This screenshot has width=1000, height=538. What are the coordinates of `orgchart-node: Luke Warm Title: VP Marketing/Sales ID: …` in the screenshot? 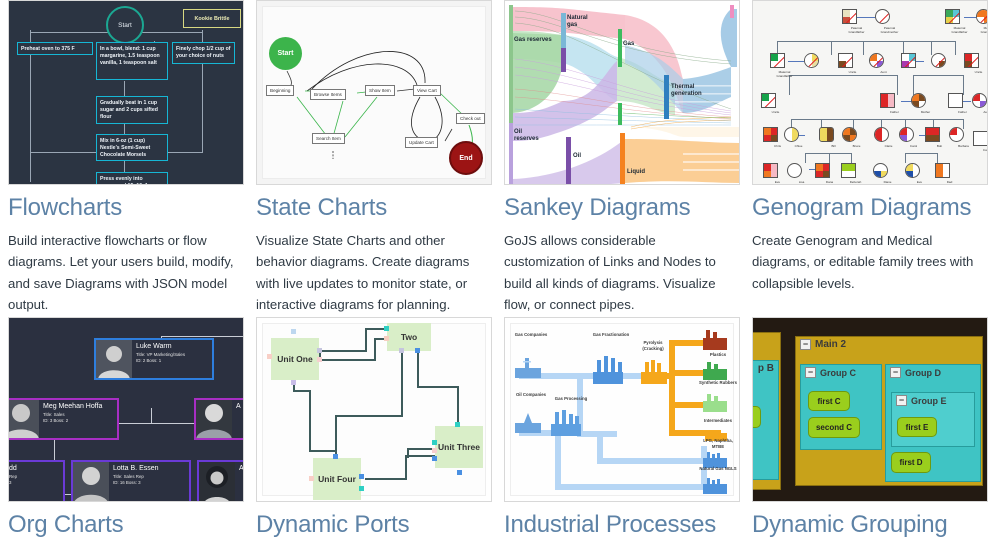 It's located at (154, 359).